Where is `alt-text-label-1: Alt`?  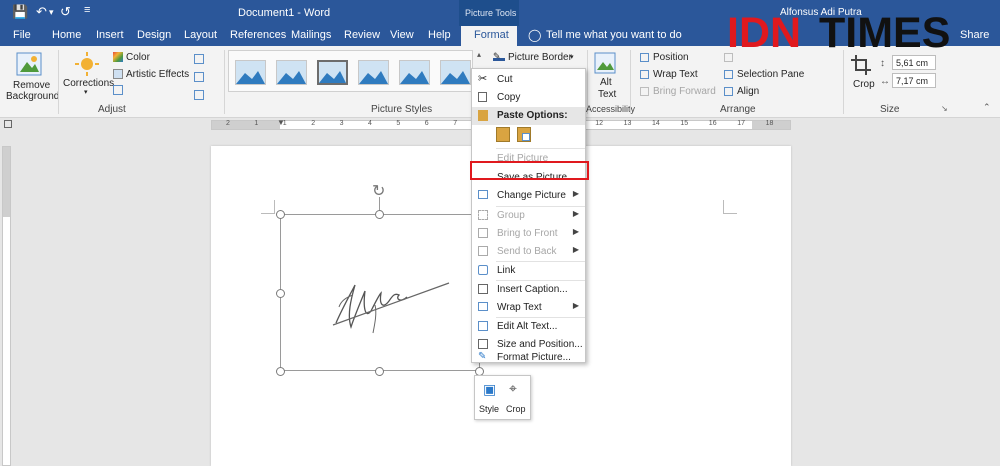 alt-text-label-1: Alt is located at coordinates (606, 82).